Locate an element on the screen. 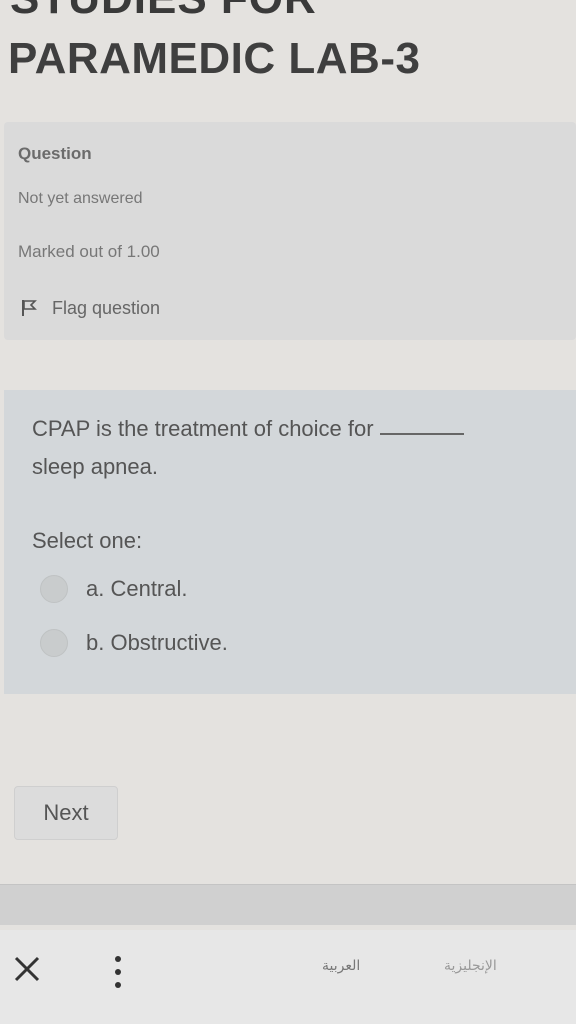 This screenshot has width=576, height=1024. page-footer-strip is located at coordinates (288, 904).